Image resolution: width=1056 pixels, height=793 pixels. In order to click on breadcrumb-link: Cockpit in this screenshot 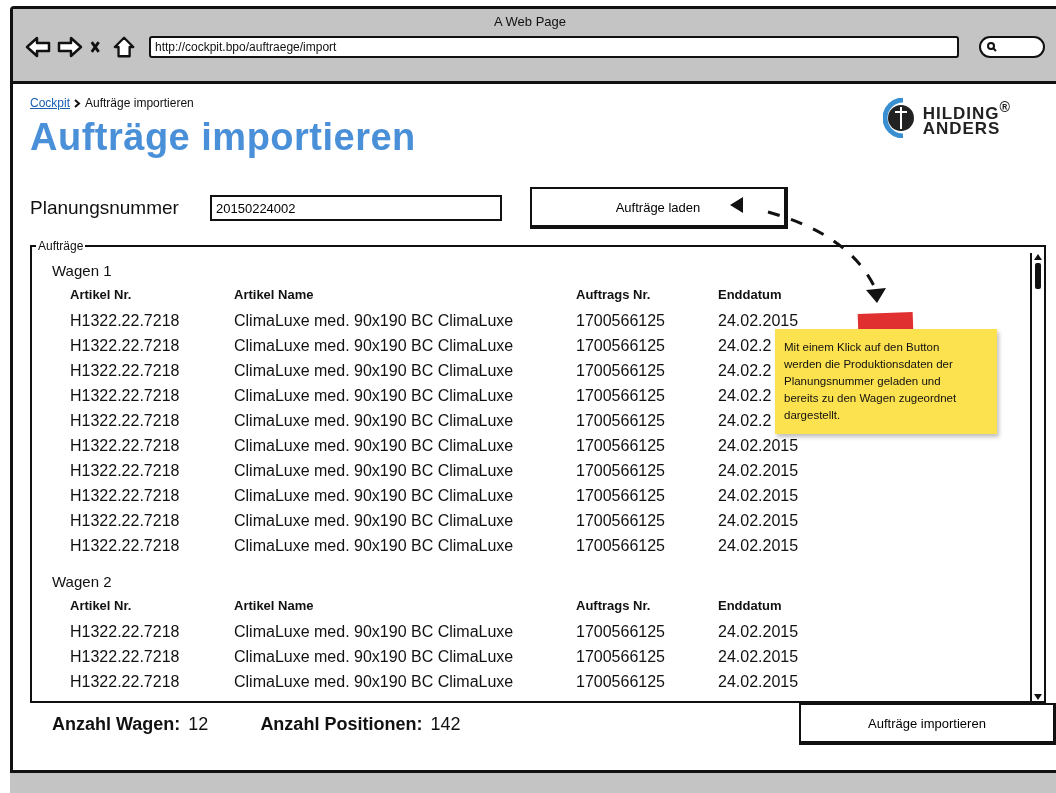, I will do `click(50, 103)`.